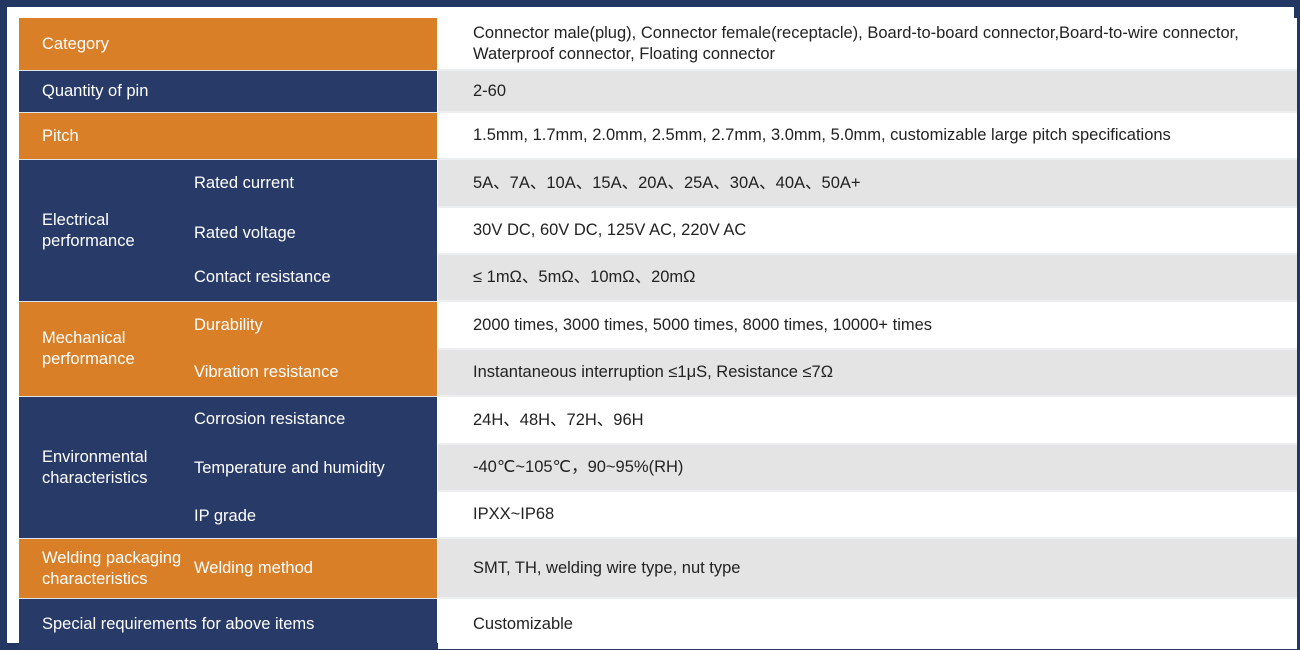  I want to click on item-value: ≤ 1mΩ、5mΩ、10mΩ、20mΩ, so click(867, 278).